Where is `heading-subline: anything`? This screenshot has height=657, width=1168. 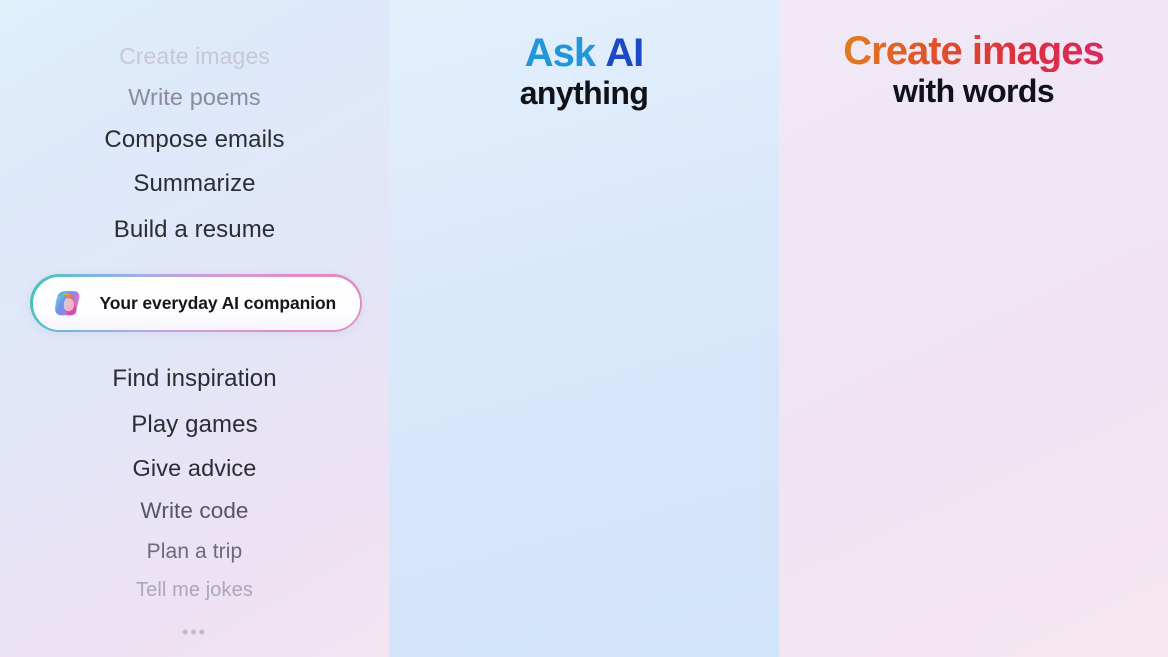 heading-subline: anything is located at coordinates (584, 93).